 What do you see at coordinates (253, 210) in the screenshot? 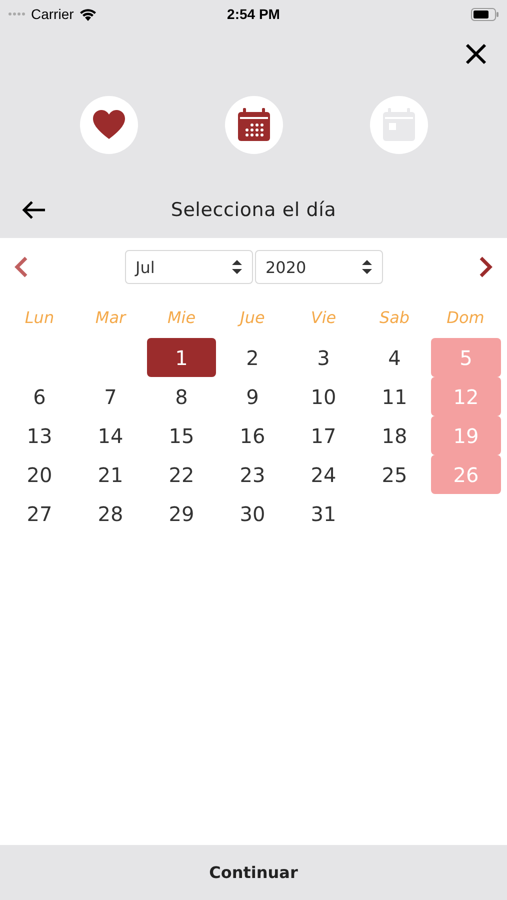
I see `screen-title: Selecciona el día` at bounding box center [253, 210].